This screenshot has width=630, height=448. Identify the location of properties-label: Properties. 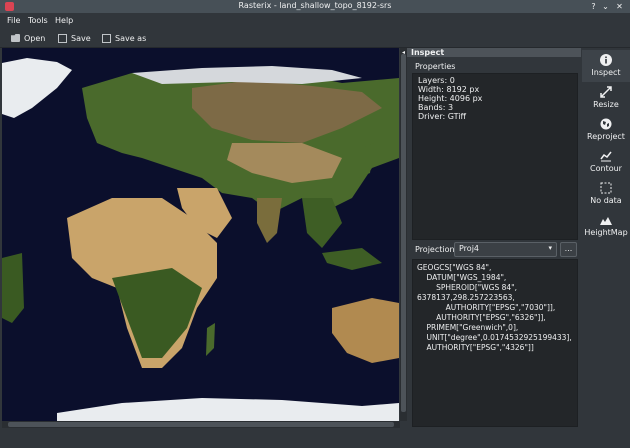
(435, 66).